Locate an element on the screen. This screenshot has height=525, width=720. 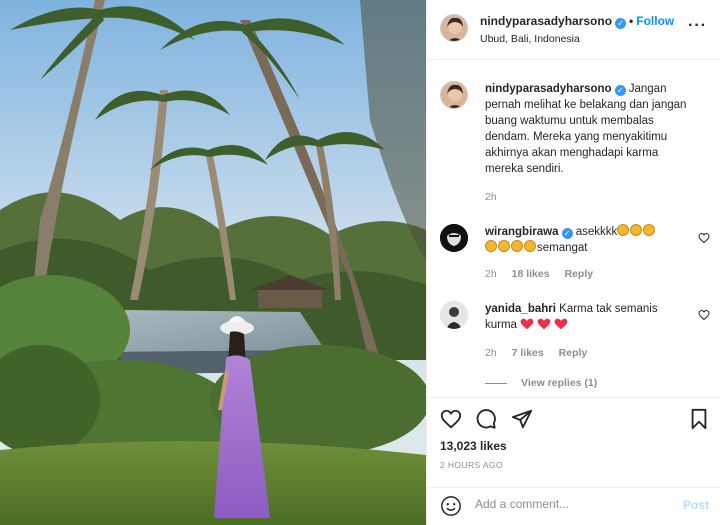
comment-likes: 18 likes is located at coordinates (531, 274).